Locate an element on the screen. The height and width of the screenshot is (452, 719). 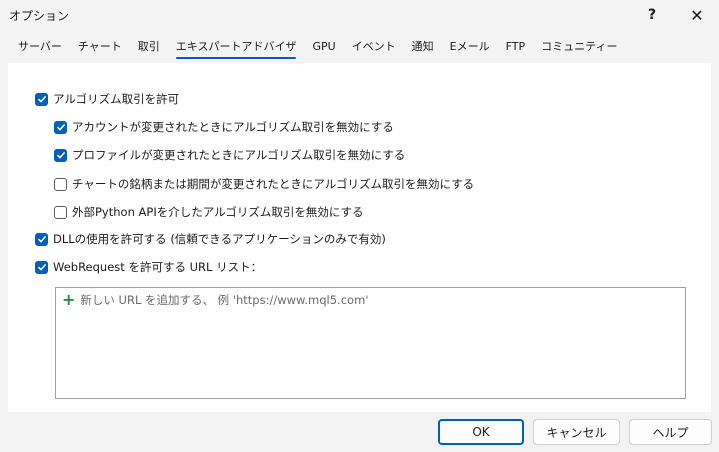
add-url-placeholder: 新しい URL を追加する、 例 'https://www.mql5.com' is located at coordinates (224, 300).